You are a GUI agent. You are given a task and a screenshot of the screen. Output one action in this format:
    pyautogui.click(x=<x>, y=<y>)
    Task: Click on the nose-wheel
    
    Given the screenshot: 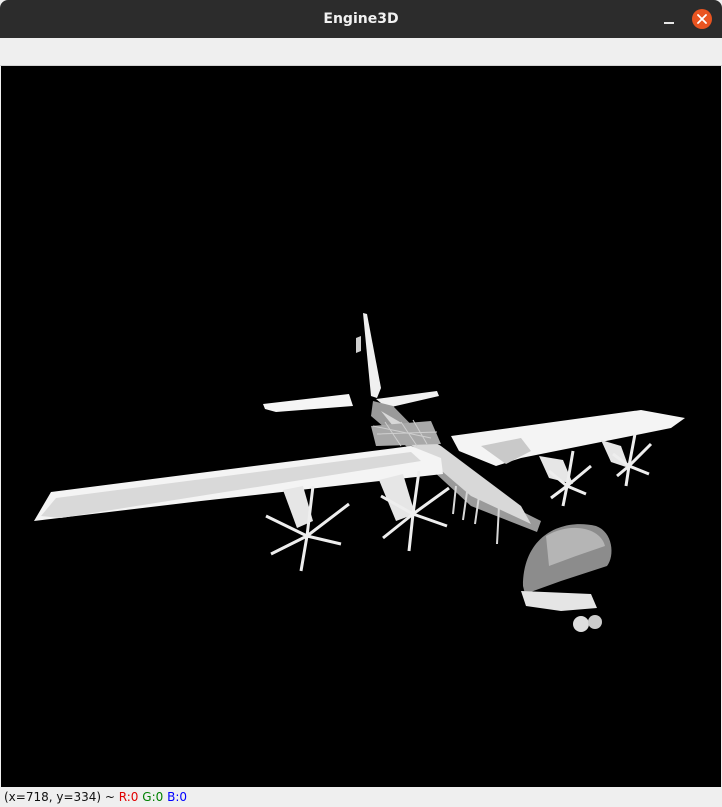 What is the action you would take?
    pyautogui.click(x=581, y=624)
    